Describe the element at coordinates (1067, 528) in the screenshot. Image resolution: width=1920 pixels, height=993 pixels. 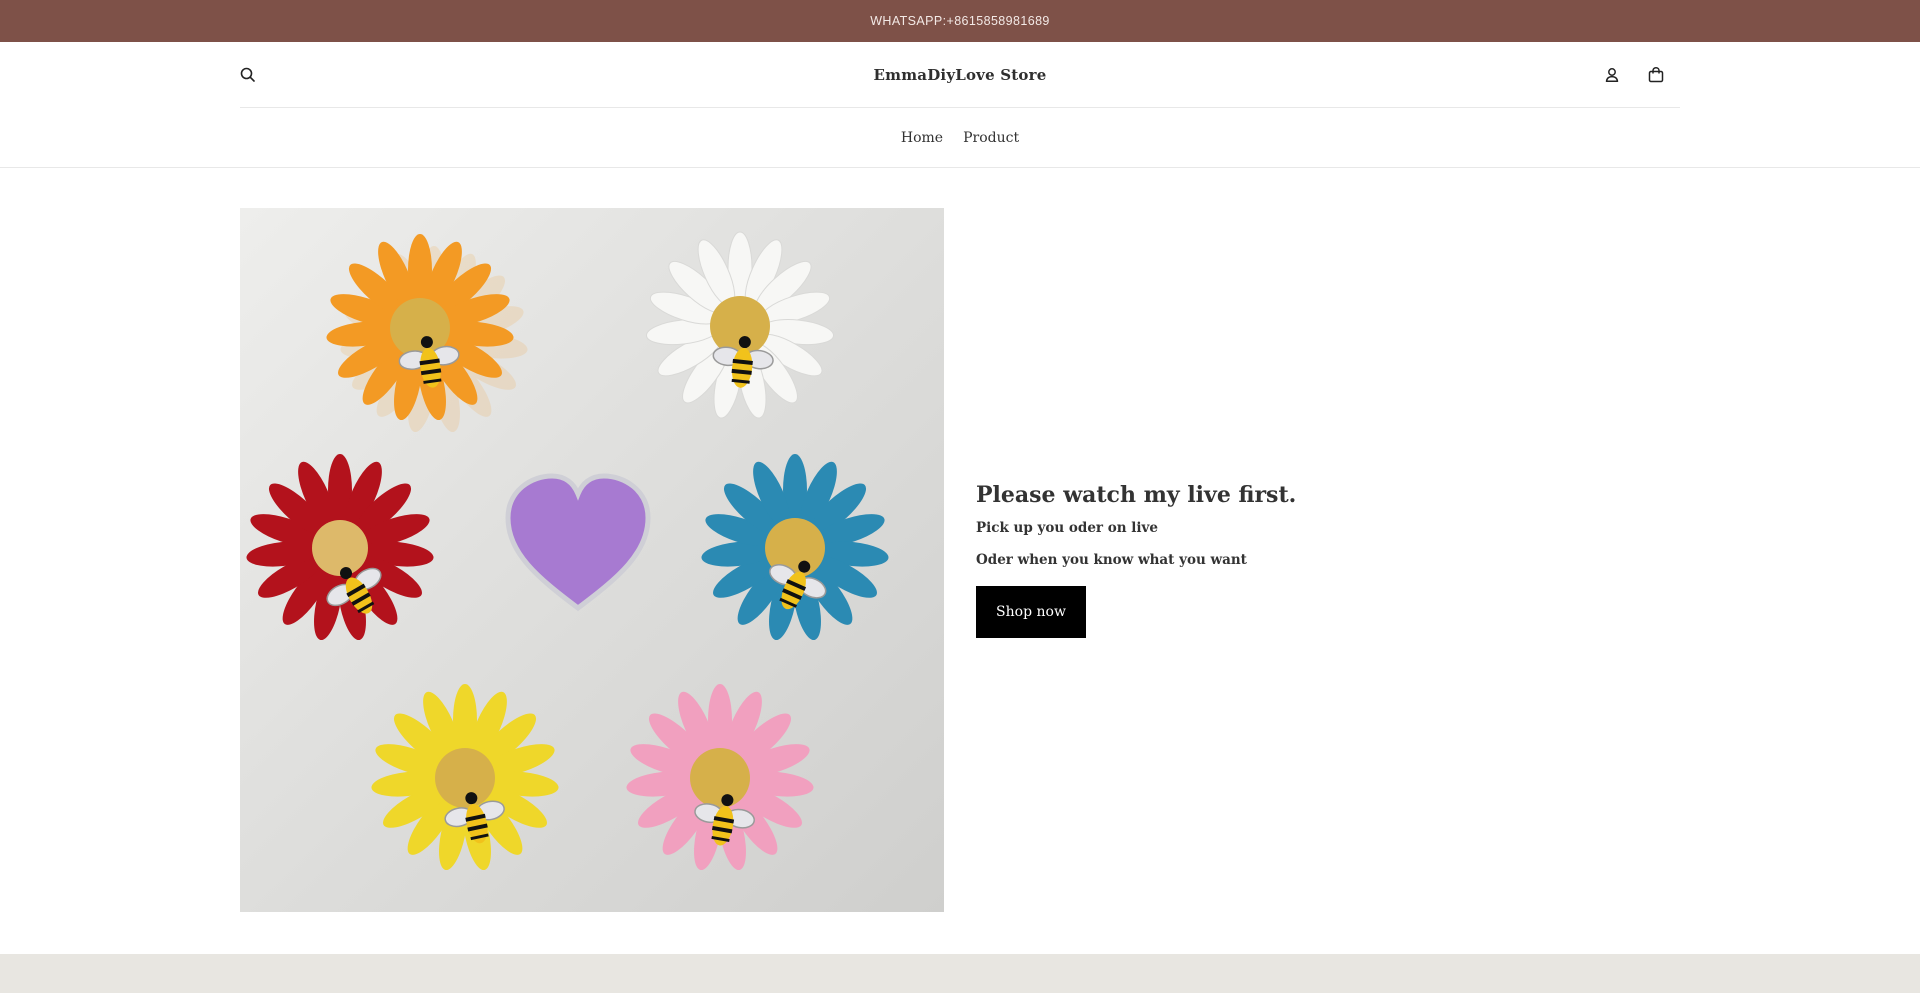
I see `hero-subtext-1: Pick up you oder on live` at that location.